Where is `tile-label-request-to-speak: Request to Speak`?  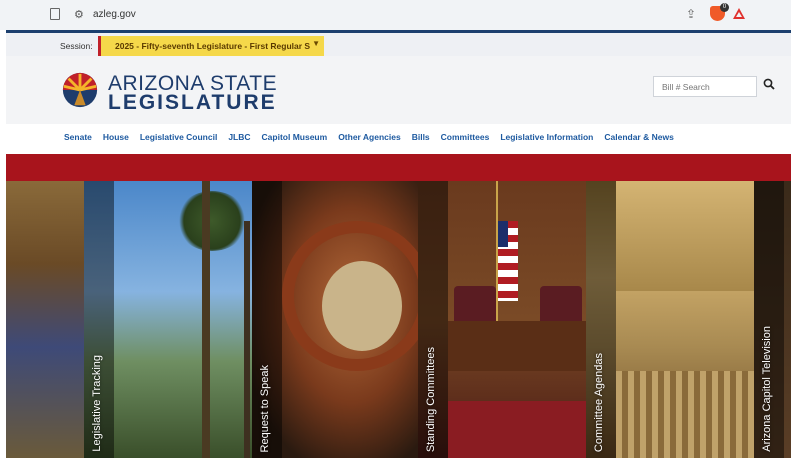
tile-label-request-to-speak: Request to Speak is located at coordinates (265, 408).